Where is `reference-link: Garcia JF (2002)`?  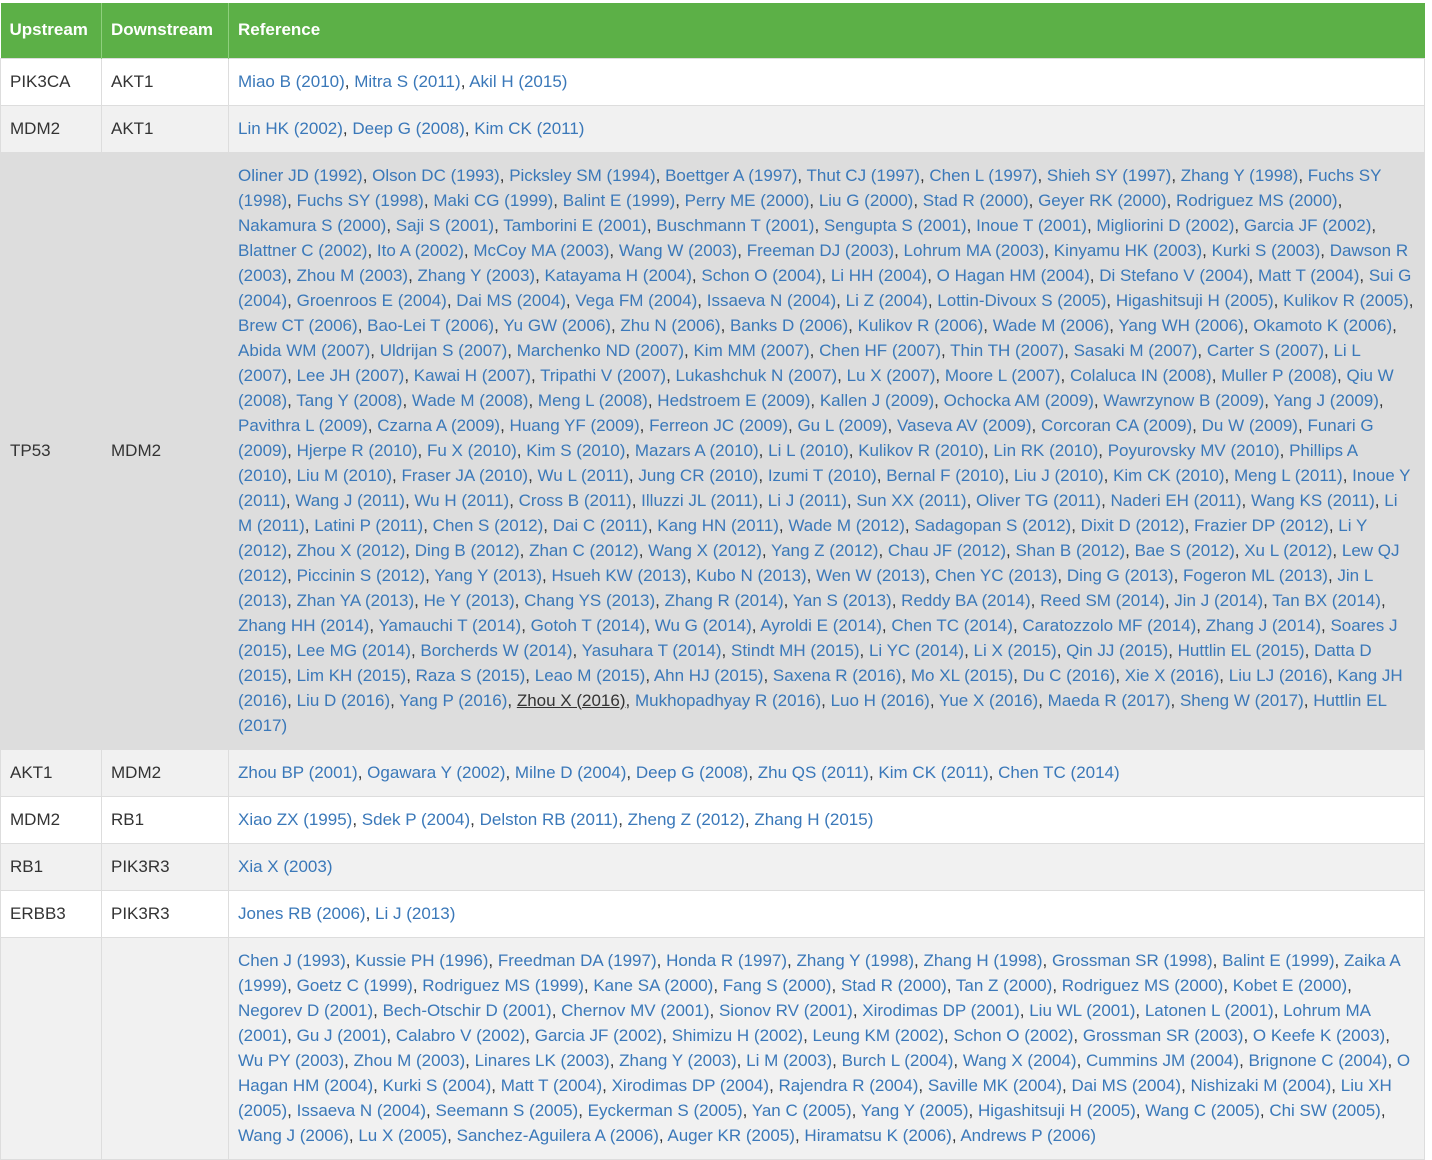 reference-link: Garcia JF (2002) is located at coordinates (599, 1035).